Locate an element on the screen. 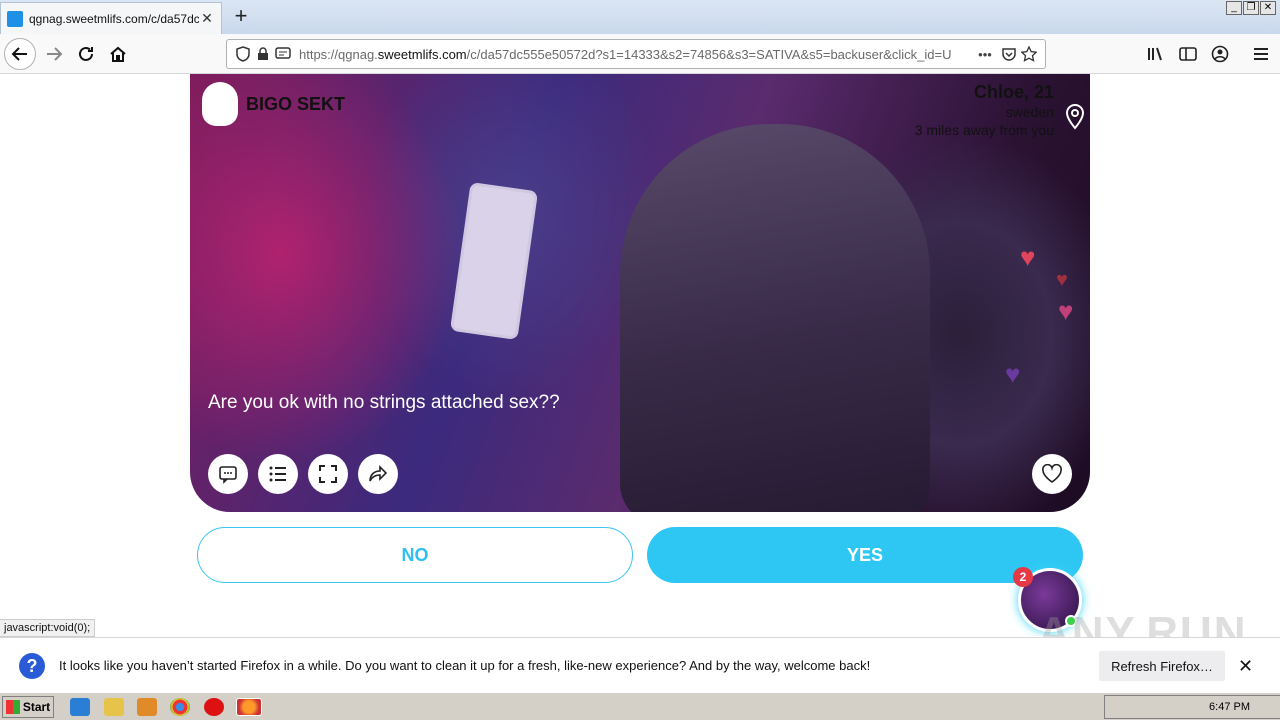 The height and width of the screenshot is (720, 1280). no-button: NO is located at coordinates (415, 555).